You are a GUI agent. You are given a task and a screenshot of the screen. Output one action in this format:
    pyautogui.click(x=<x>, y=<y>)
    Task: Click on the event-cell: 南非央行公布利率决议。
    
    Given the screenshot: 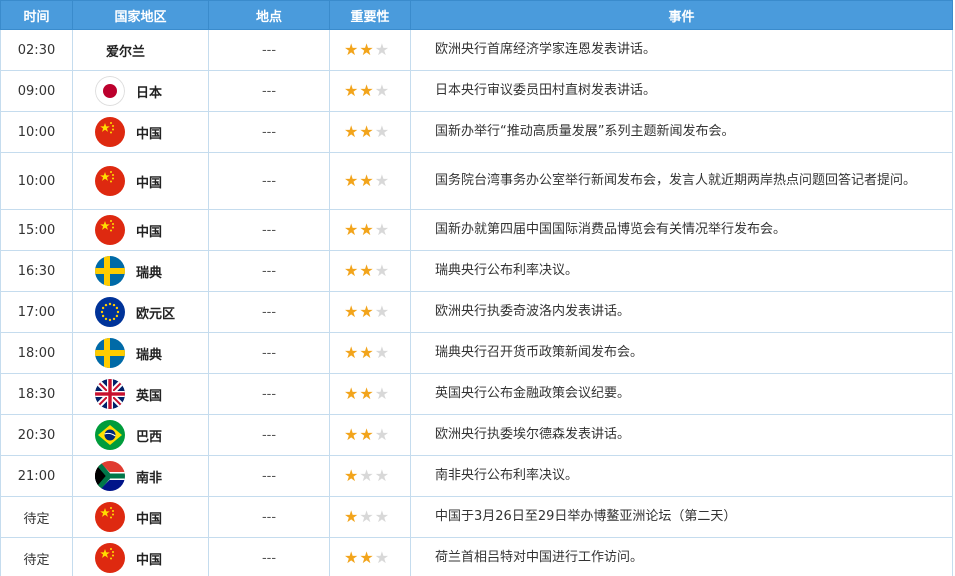 What is the action you would take?
    pyautogui.click(x=681, y=476)
    